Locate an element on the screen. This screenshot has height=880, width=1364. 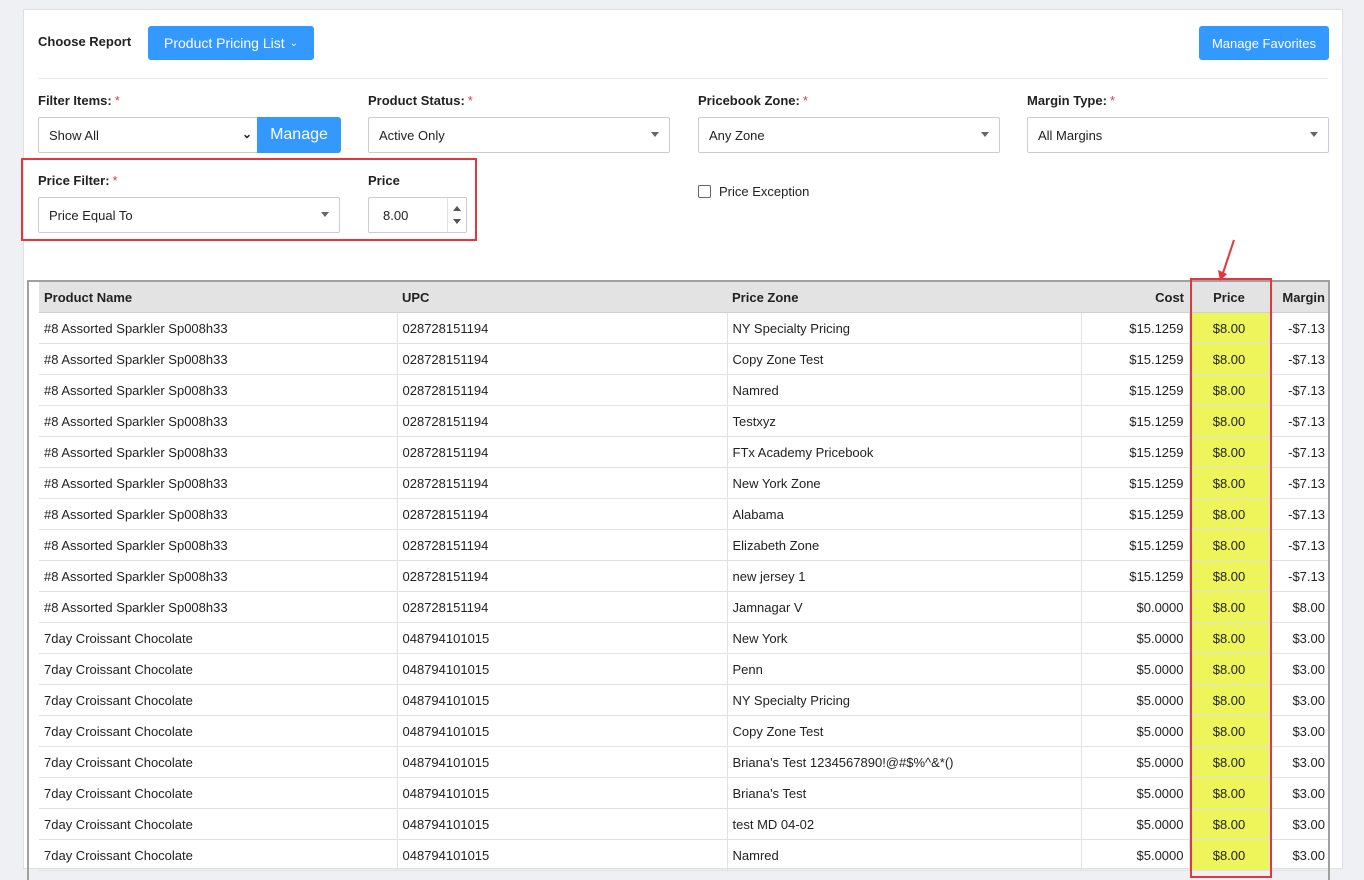
column-header: Product Name is located at coordinates (218, 297).